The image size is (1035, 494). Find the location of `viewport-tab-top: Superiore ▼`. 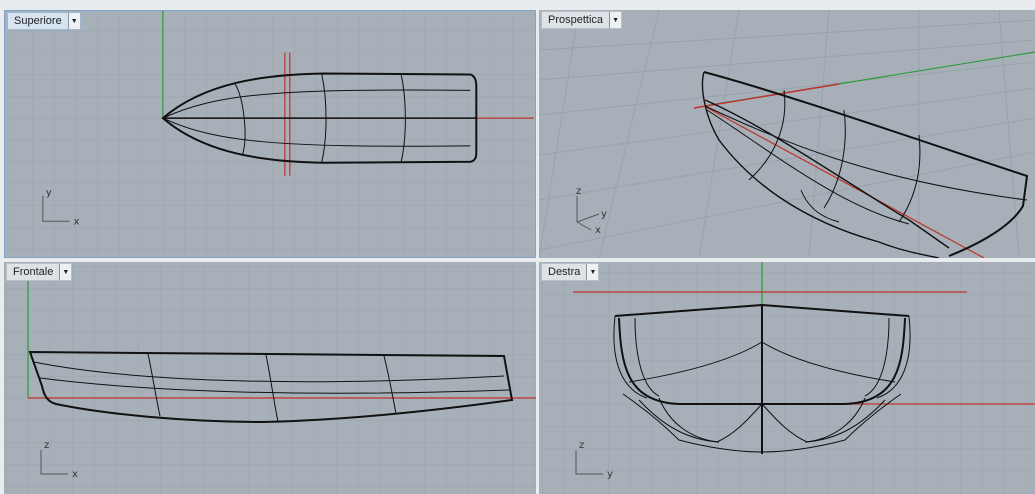

viewport-tab-top: Superiore ▼ is located at coordinates (44, 21).